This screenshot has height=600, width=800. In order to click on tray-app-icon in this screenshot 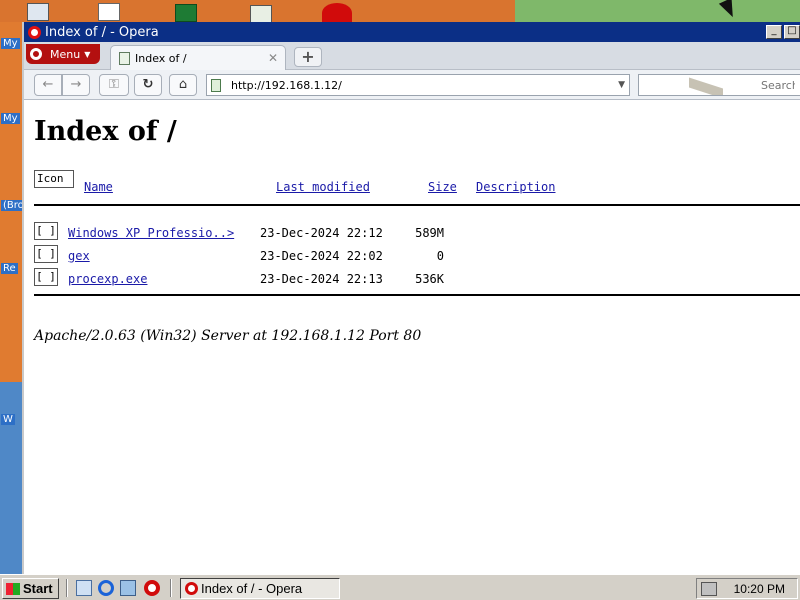, I will do `click(709, 588)`.